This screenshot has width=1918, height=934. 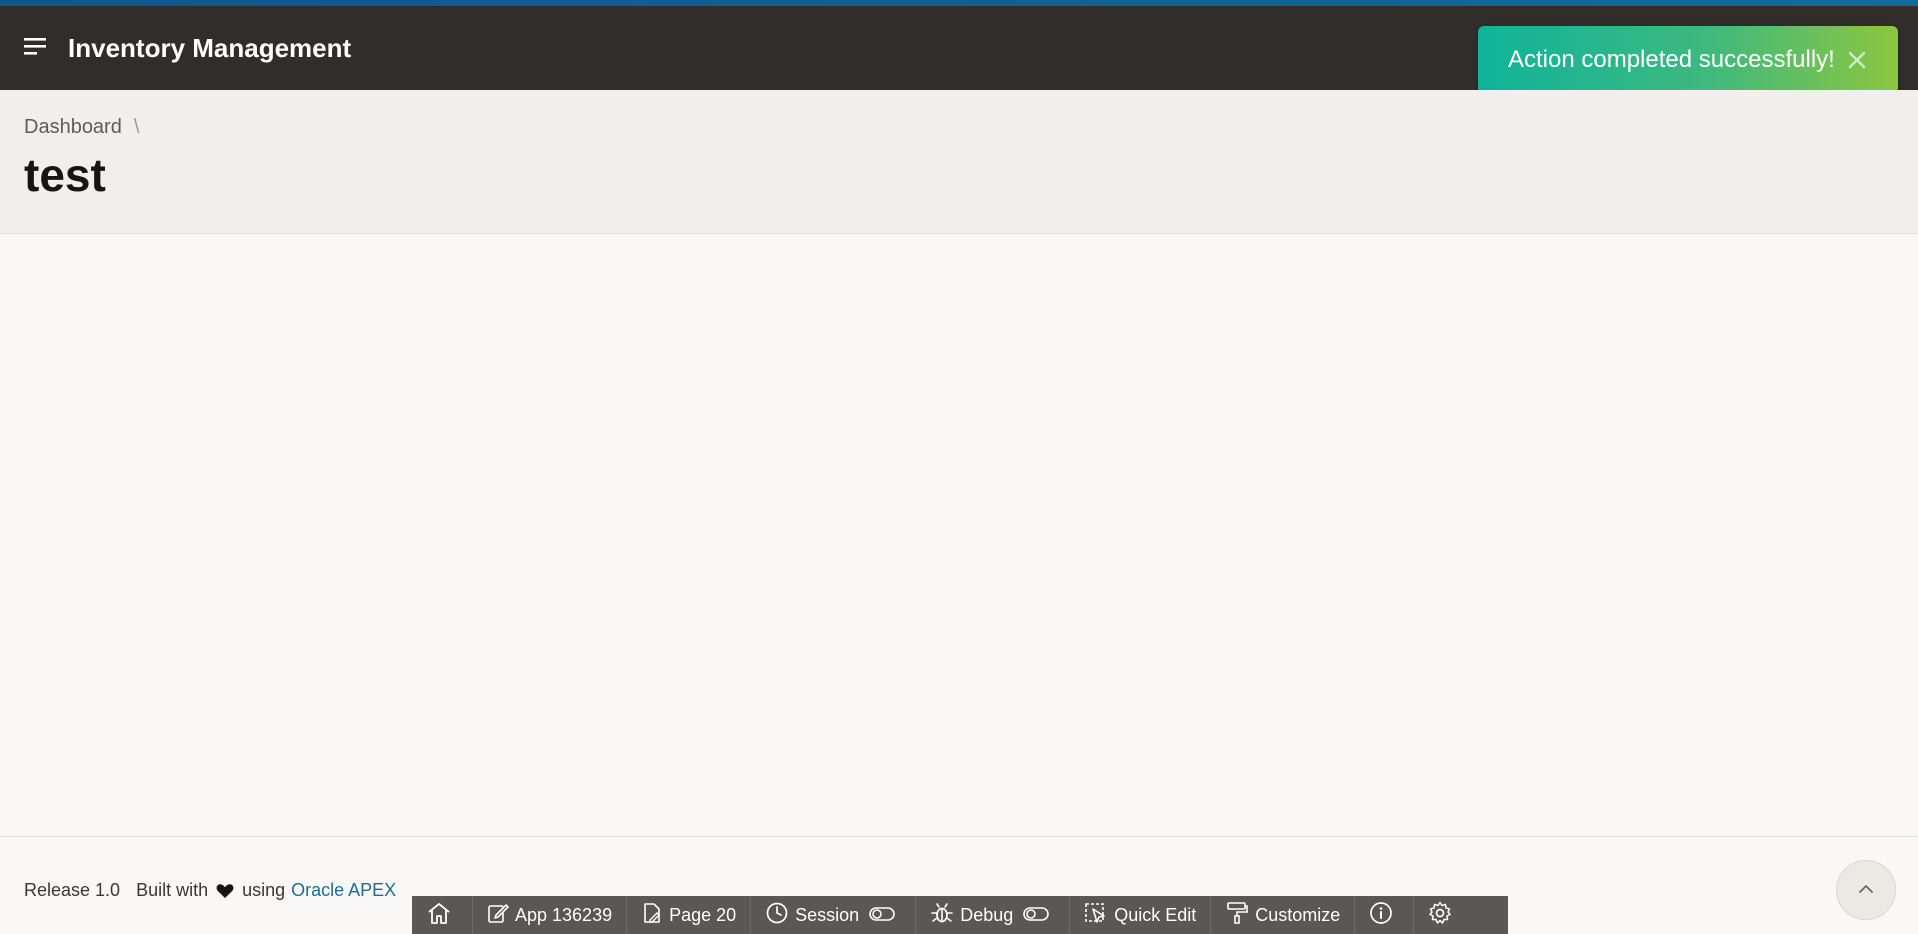 I want to click on dev-quick-edit-button: Quick Edit, so click(x=1141, y=915).